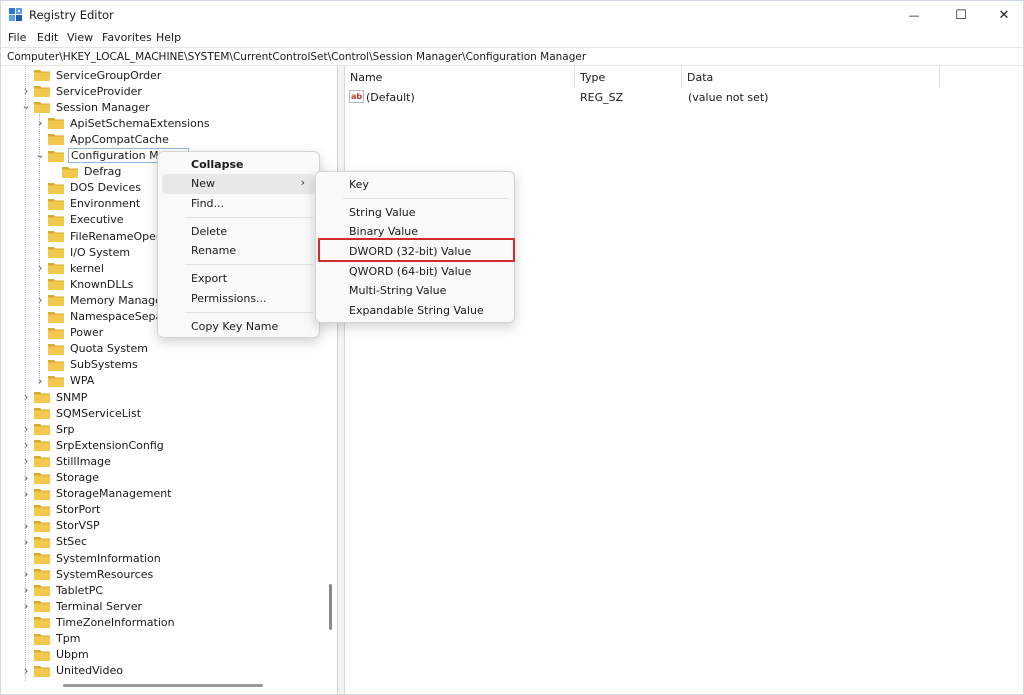 This screenshot has width=1024, height=695. Describe the element at coordinates (61, 478) in the screenshot. I see `tree-item: › Storage` at that location.